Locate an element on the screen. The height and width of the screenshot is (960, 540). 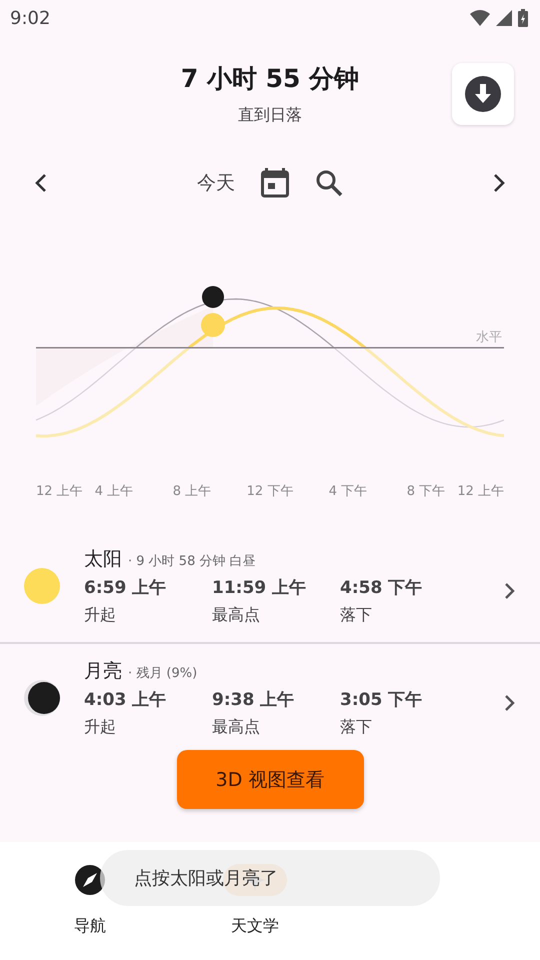
time-axis-label: 12 下午 is located at coordinates (270, 491).